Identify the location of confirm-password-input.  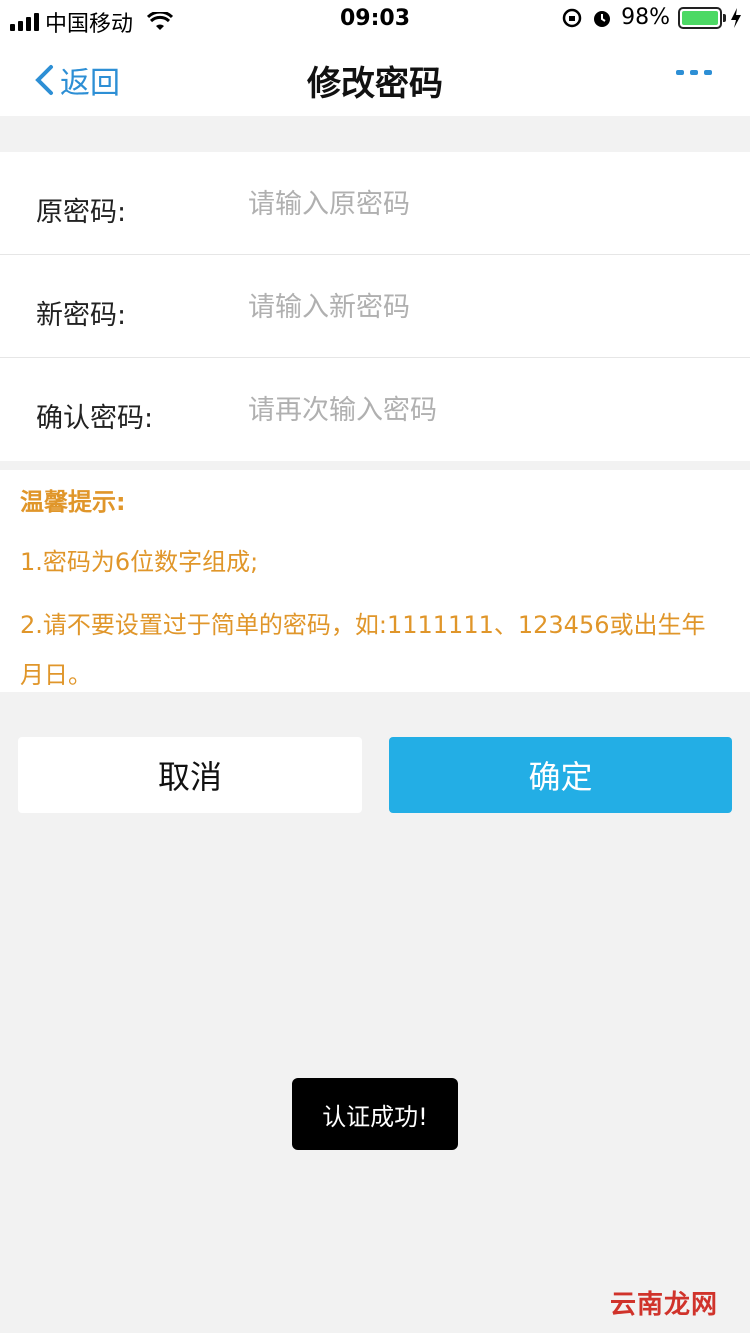
(478, 410).